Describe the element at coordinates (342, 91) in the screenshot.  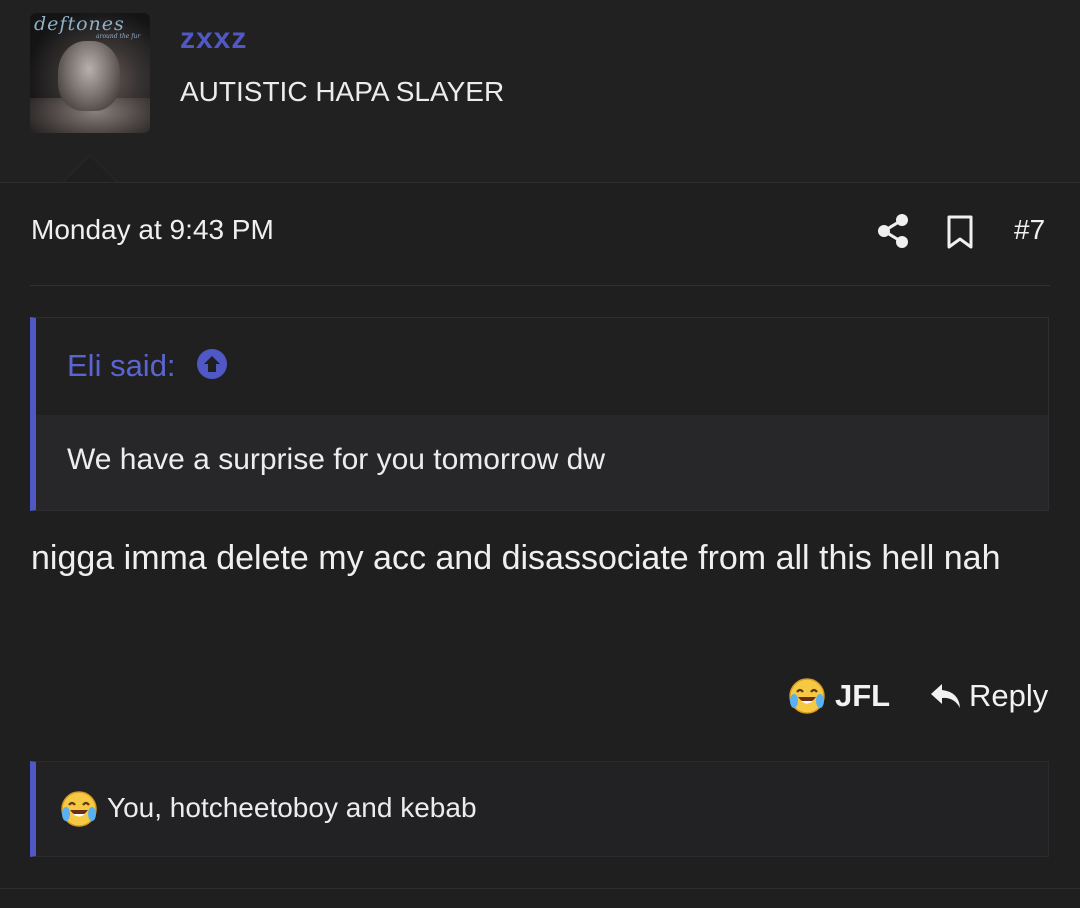
I see `user-title: AUTISTIC HAPA SLAYER` at that location.